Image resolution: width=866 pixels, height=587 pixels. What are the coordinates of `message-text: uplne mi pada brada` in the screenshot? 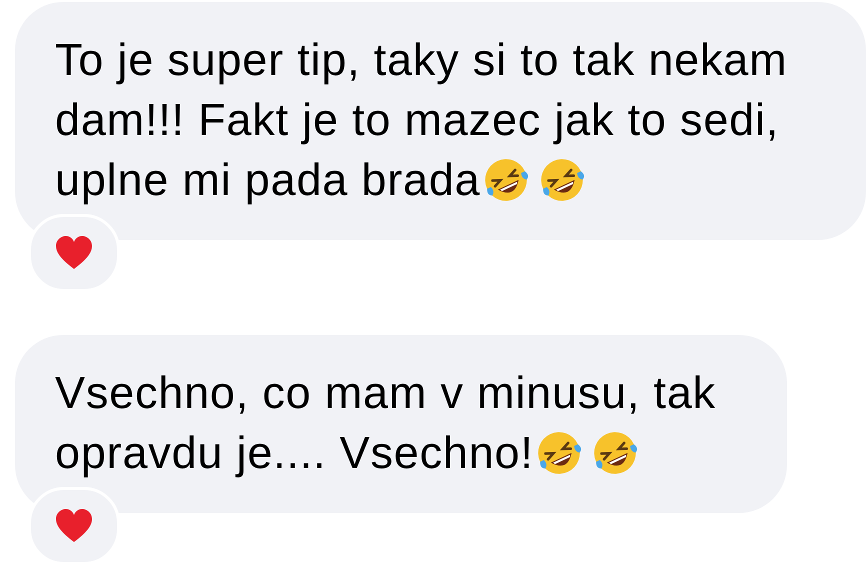 It's located at (267, 180).